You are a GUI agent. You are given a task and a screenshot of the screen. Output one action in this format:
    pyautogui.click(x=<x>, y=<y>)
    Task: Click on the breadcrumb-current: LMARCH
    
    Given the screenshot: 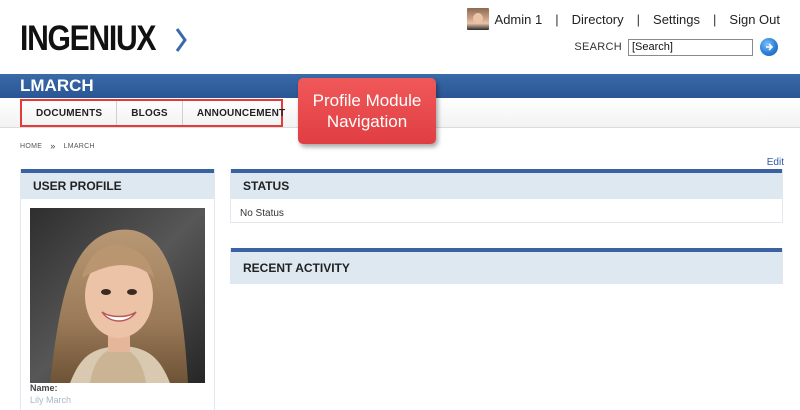 What is the action you would take?
    pyautogui.click(x=79, y=146)
    